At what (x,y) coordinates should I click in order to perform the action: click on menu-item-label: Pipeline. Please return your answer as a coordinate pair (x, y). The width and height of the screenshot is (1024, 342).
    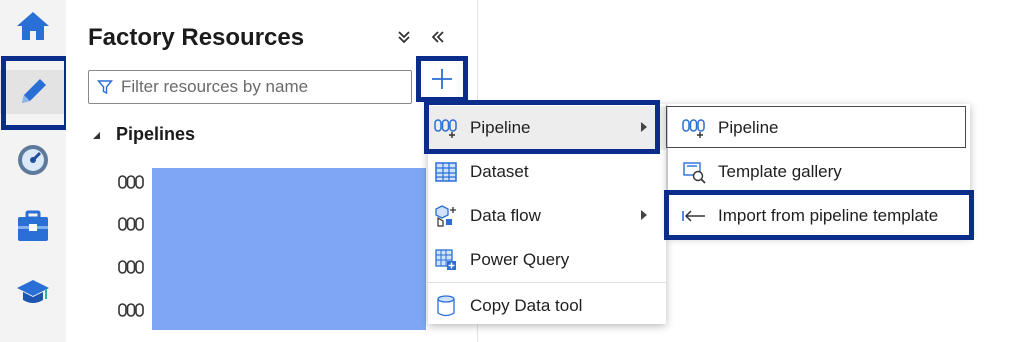
    Looking at the image, I should click on (500, 127).